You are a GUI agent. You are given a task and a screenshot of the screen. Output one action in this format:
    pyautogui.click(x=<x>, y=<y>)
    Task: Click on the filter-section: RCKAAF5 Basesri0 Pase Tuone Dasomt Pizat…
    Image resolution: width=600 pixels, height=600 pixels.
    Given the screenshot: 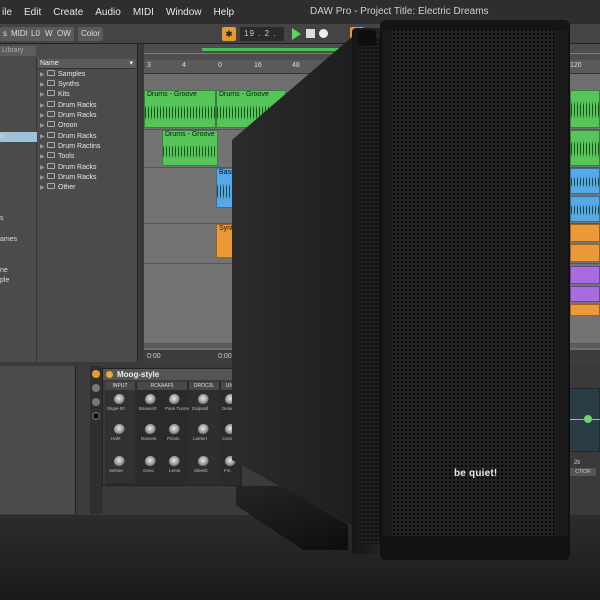 What is the action you would take?
    pyautogui.click(x=163, y=432)
    